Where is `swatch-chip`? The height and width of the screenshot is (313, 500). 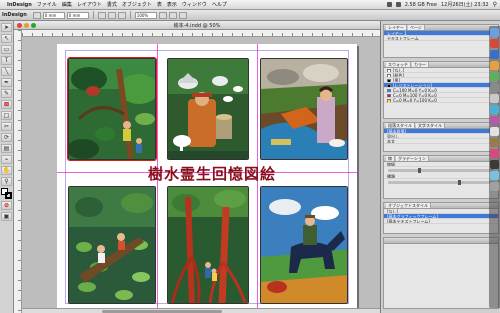
swatch-chip is located at coordinates (389, 100).